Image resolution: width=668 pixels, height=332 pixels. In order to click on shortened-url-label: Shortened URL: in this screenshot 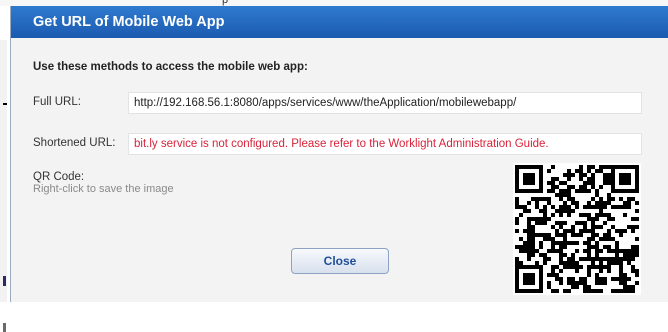, I will do `click(74, 143)`.